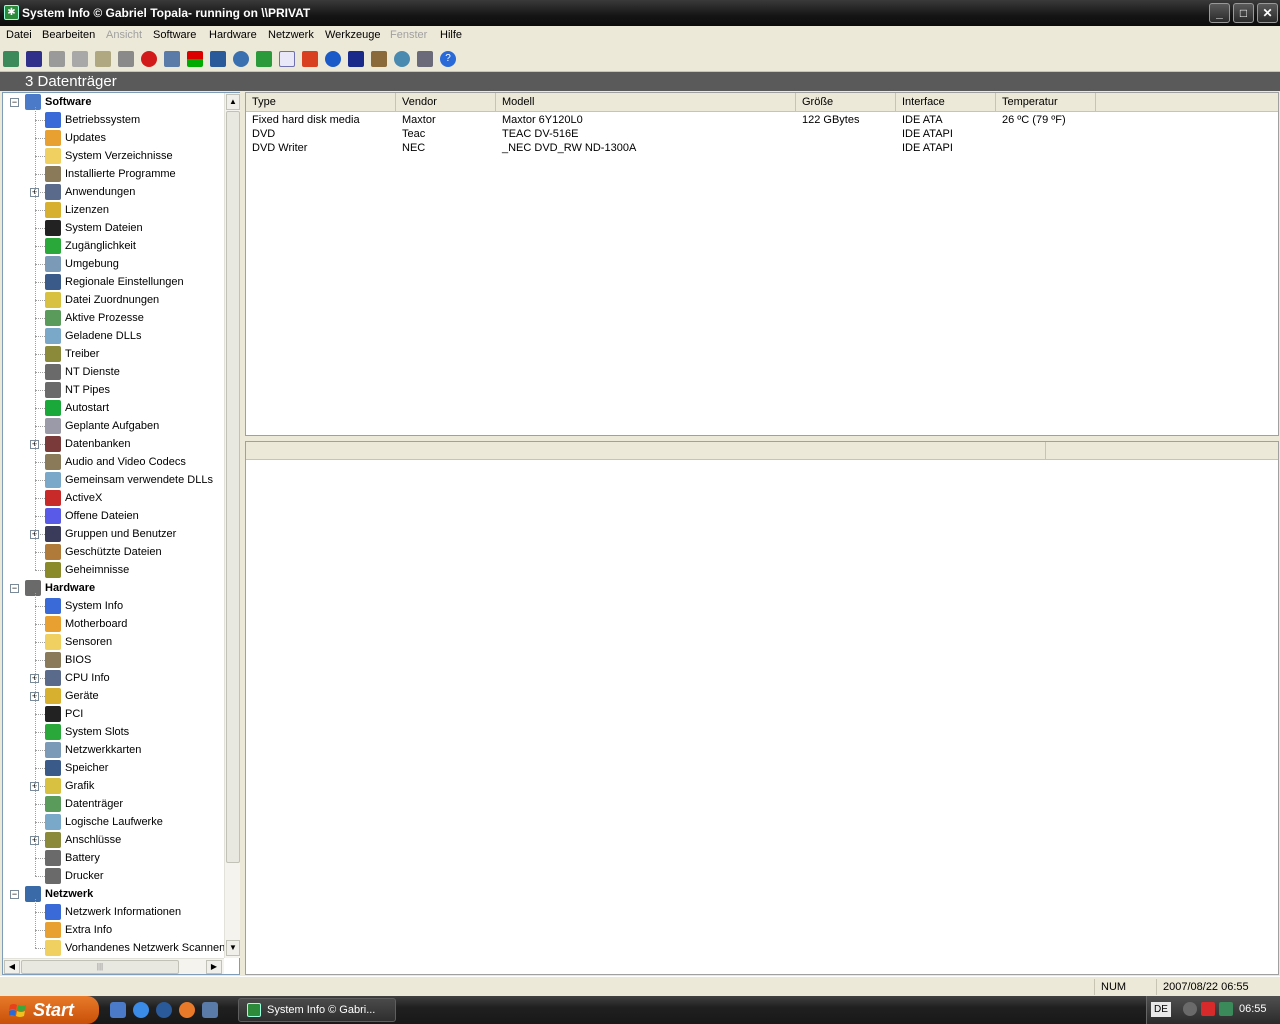 Image resolution: width=1280 pixels, height=1024 pixels. I want to click on menu-fenster: Fenster, so click(408, 35).